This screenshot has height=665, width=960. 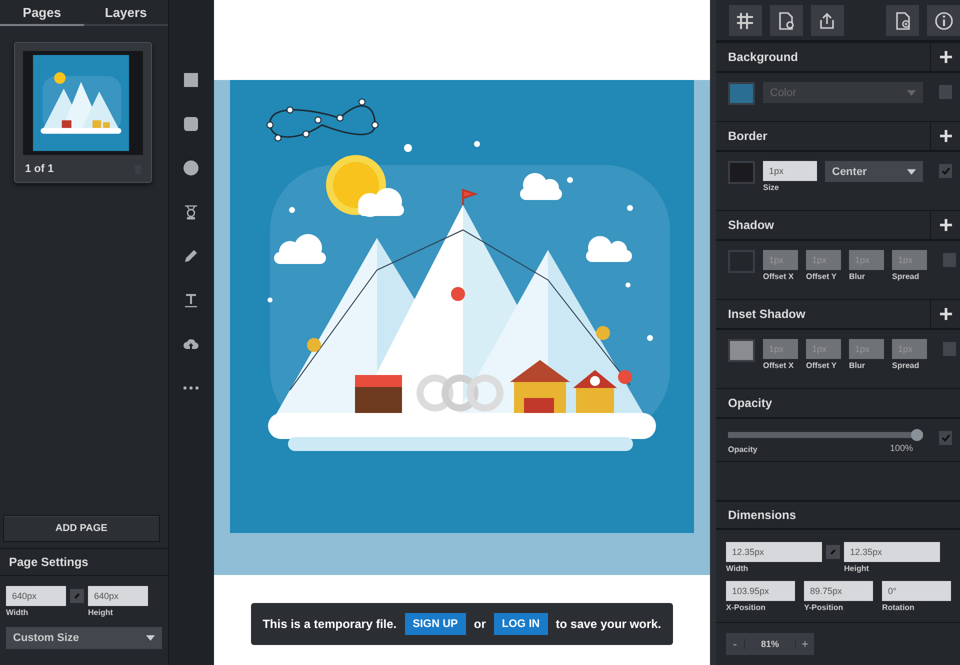 What do you see at coordinates (824, 607) in the screenshot?
I see `field-label: Y-Position` at bounding box center [824, 607].